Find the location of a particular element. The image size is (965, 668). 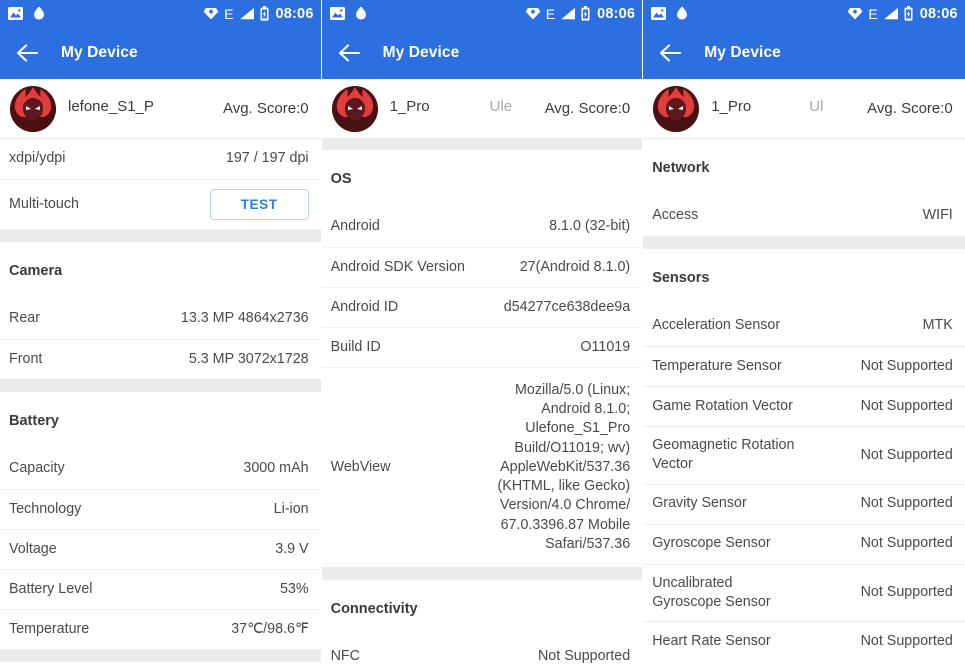

row-value: 27(Android 8.1.0) is located at coordinates (575, 266).